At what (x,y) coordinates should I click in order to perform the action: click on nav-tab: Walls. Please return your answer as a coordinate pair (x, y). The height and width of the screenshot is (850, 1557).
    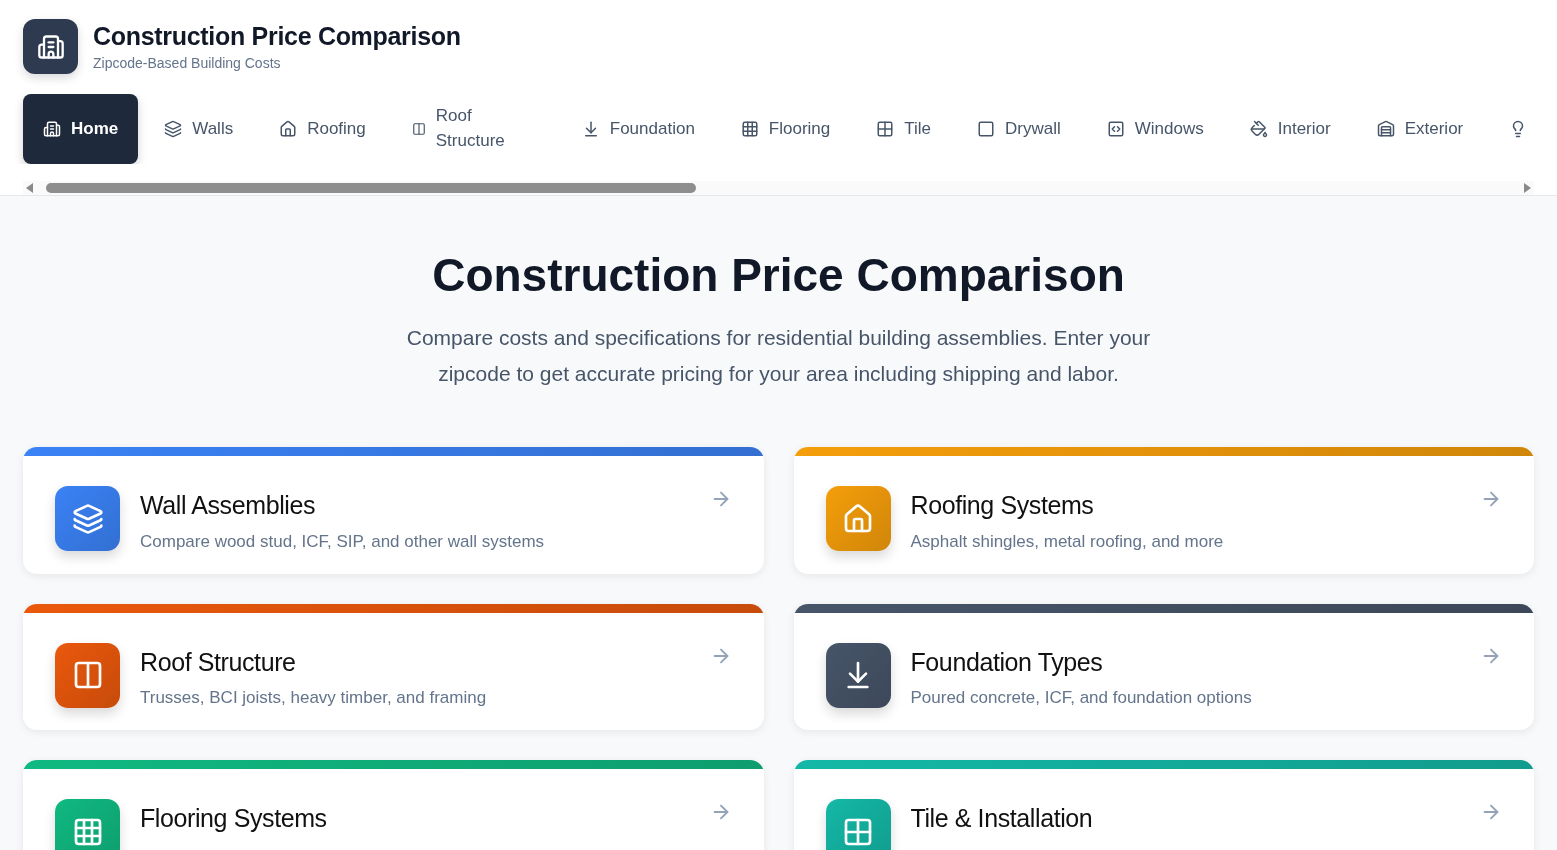
    Looking at the image, I should click on (199, 129).